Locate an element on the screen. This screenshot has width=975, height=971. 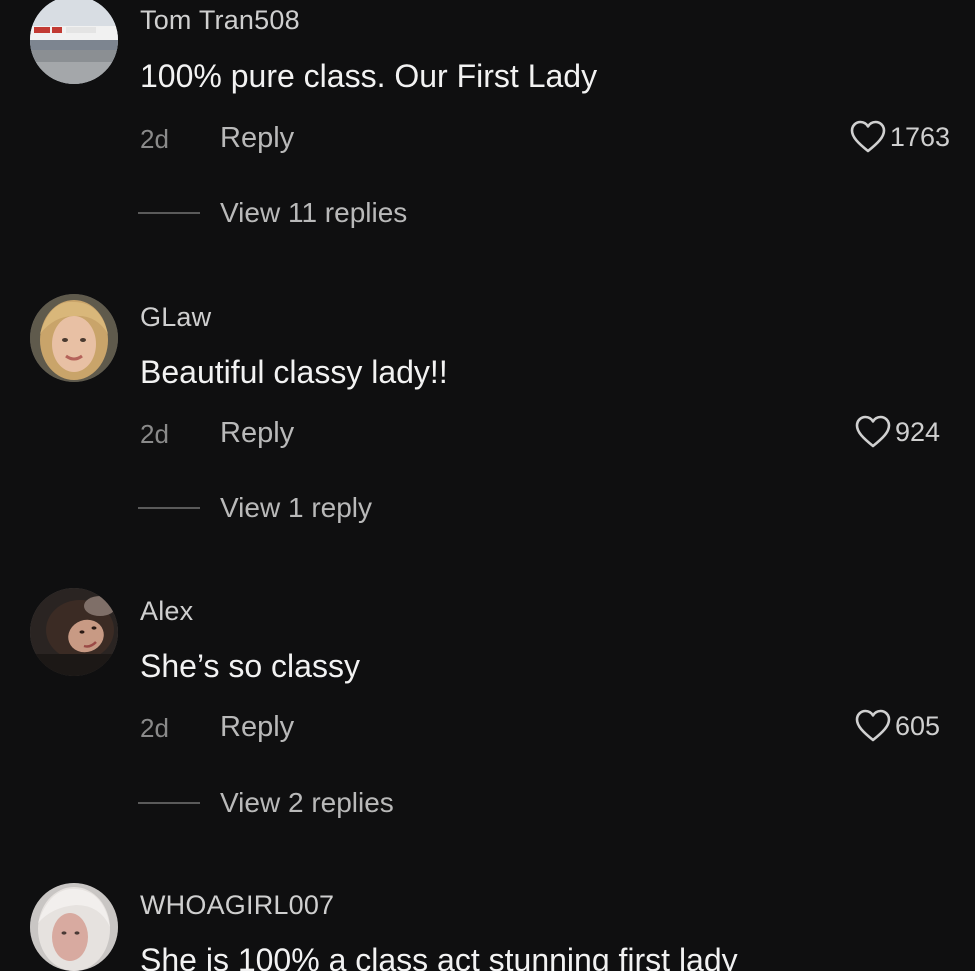
like-button: 1763 is located at coordinates (900, 137).